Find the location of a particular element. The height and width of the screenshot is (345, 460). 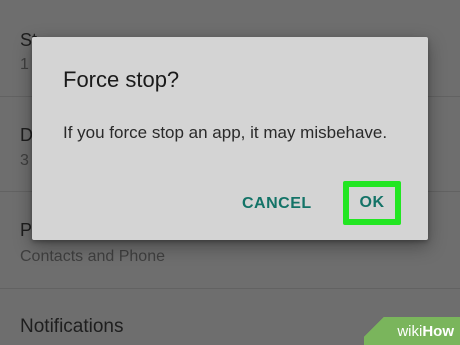

wikihow-logo: wikiHow is located at coordinates (425, 331).